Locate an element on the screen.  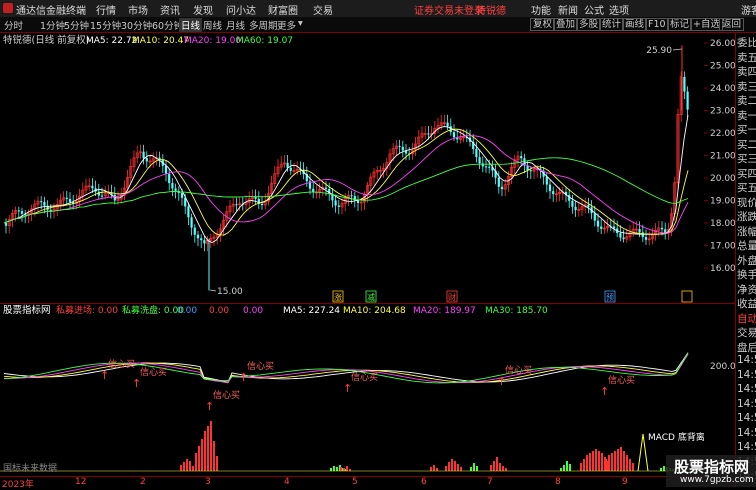
tab-weekly: 周线 is located at coordinates (212, 25).